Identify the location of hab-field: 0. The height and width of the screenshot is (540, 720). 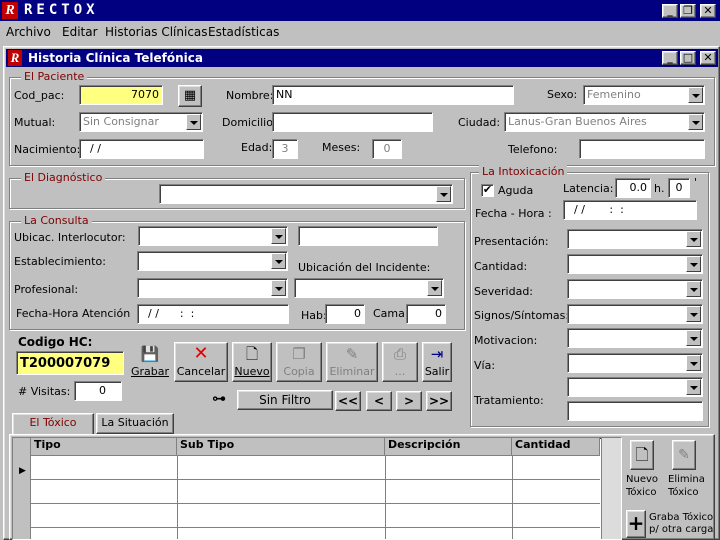
(345, 314).